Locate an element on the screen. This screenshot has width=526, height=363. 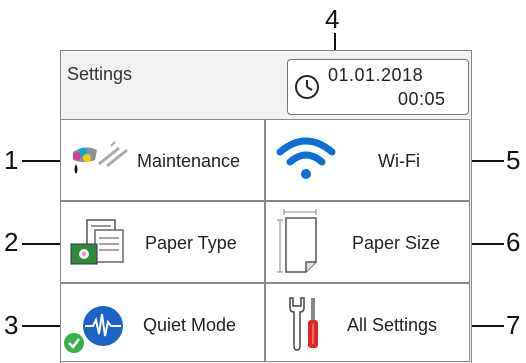
screen-title: Settings is located at coordinates (100, 74).